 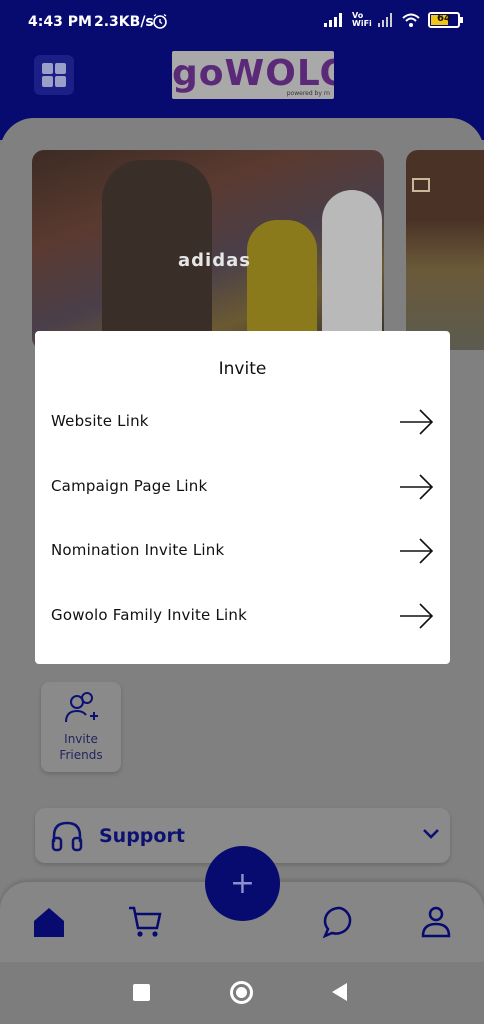 What do you see at coordinates (436, 922) in the screenshot?
I see `user-icon` at bounding box center [436, 922].